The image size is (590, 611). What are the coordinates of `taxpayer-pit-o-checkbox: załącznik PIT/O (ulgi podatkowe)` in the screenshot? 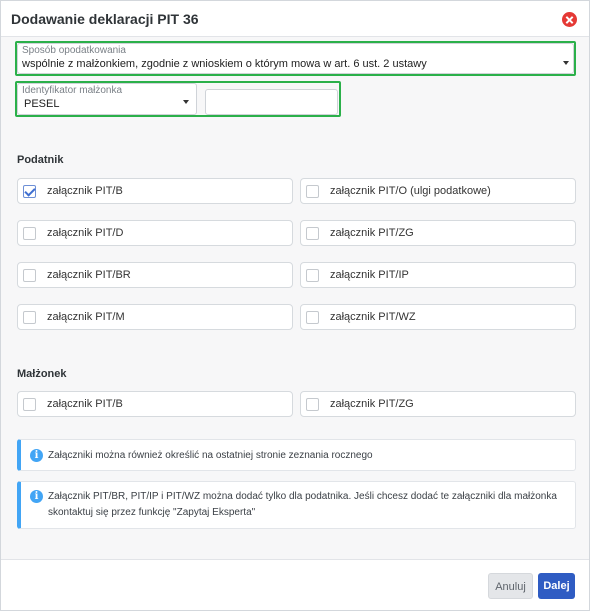 It's located at (438, 191).